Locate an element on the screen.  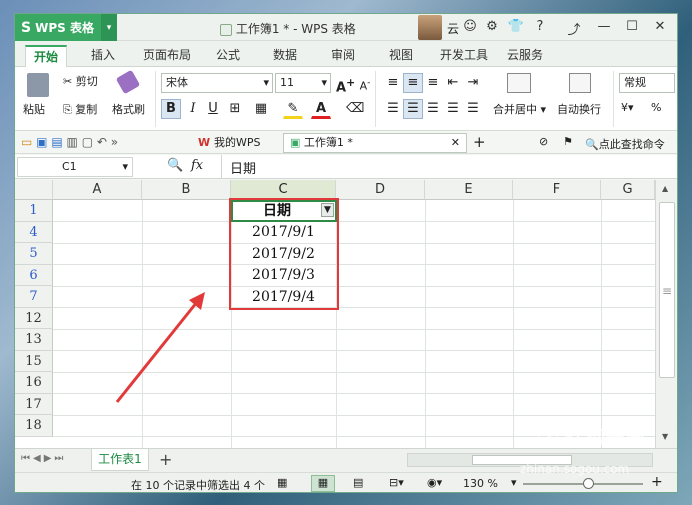
maximize-button: ☐ is located at coordinates (632, 26).